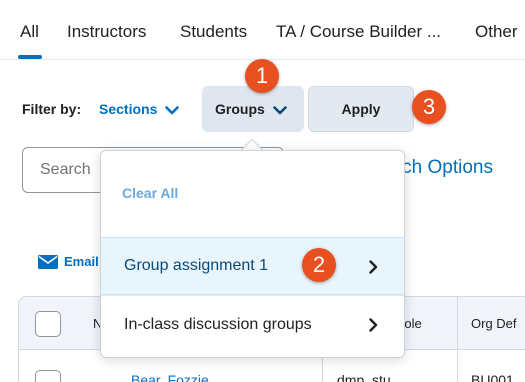  I want to click on email-button: Email, so click(68, 261).